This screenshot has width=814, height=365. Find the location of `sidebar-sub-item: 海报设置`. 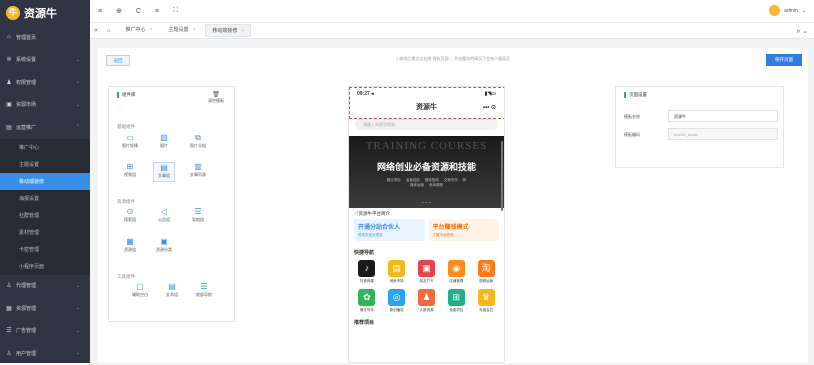

sidebar-sub-item: 海报设置 is located at coordinates (45, 198).